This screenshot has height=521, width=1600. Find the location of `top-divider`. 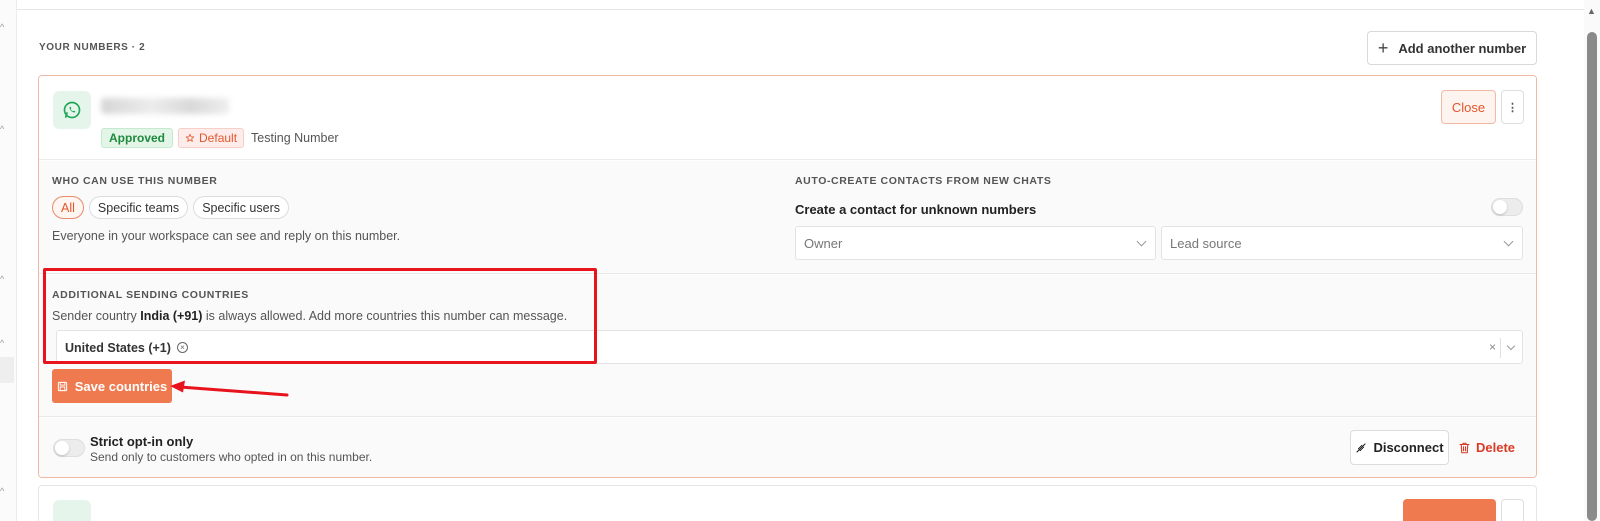

top-divider is located at coordinates (800, 9).